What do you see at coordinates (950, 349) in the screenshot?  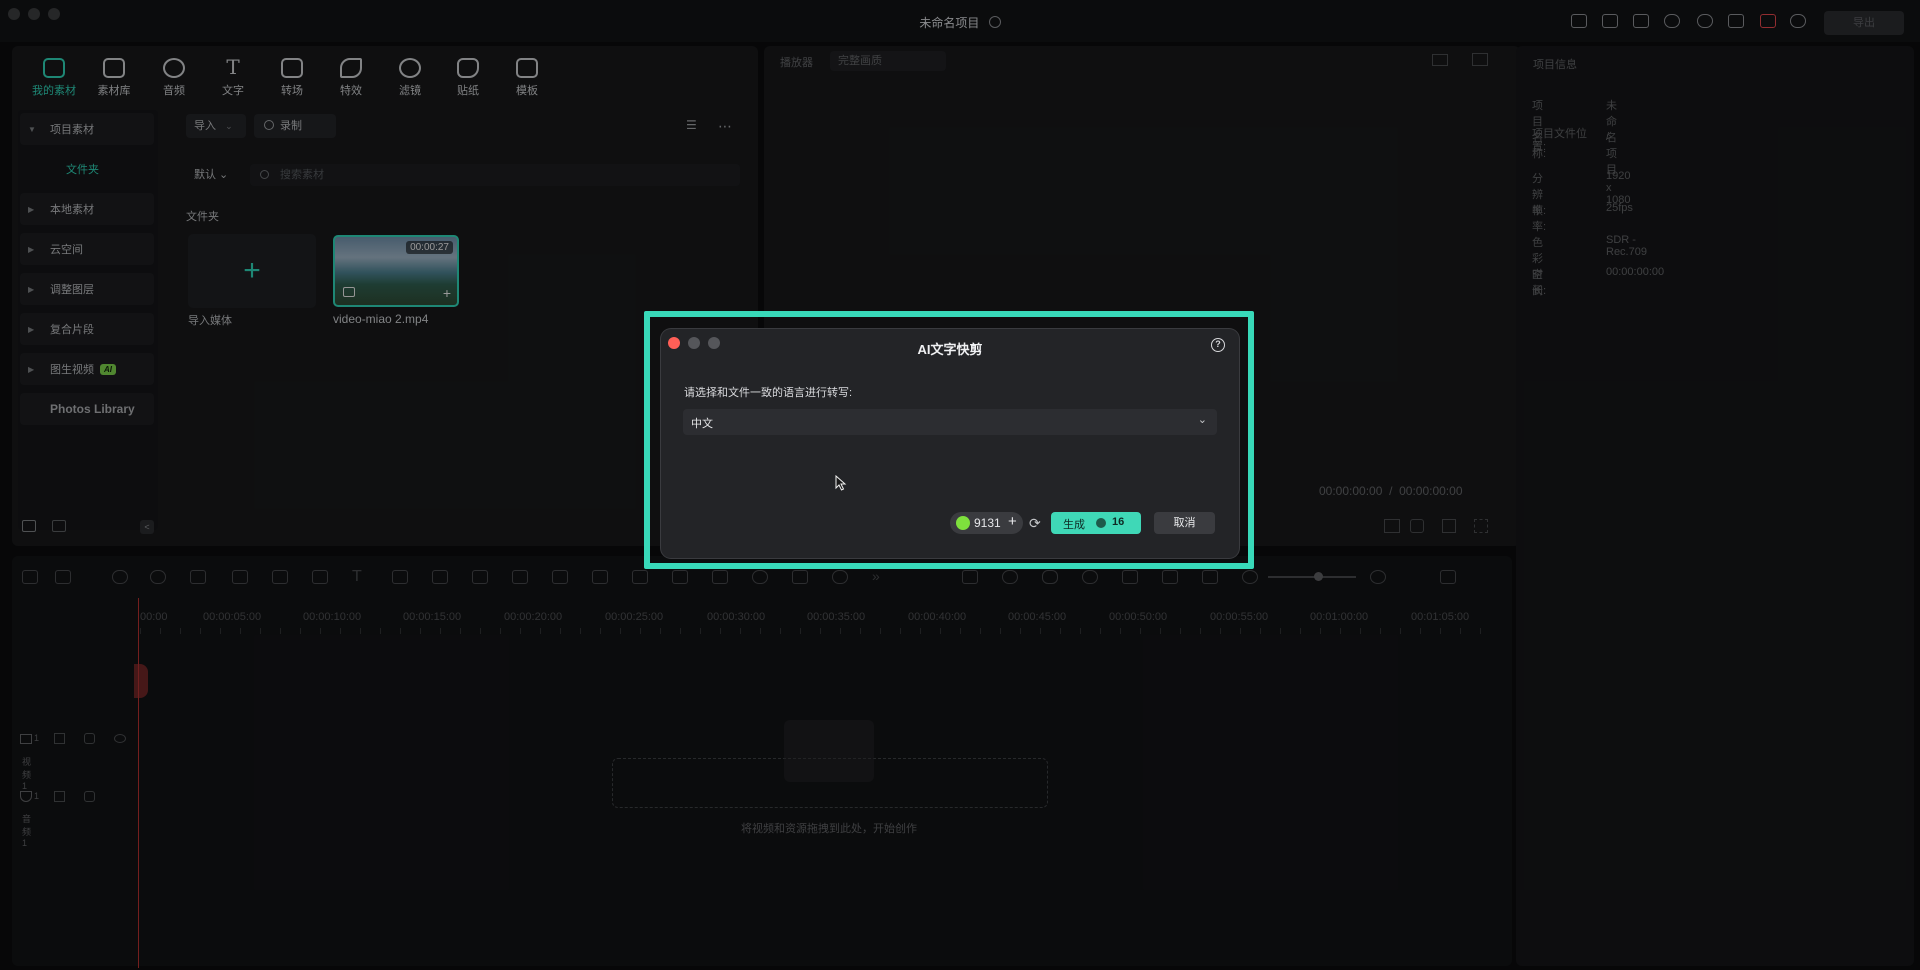 I see `dialog-title: AI文字快剪` at bounding box center [950, 349].